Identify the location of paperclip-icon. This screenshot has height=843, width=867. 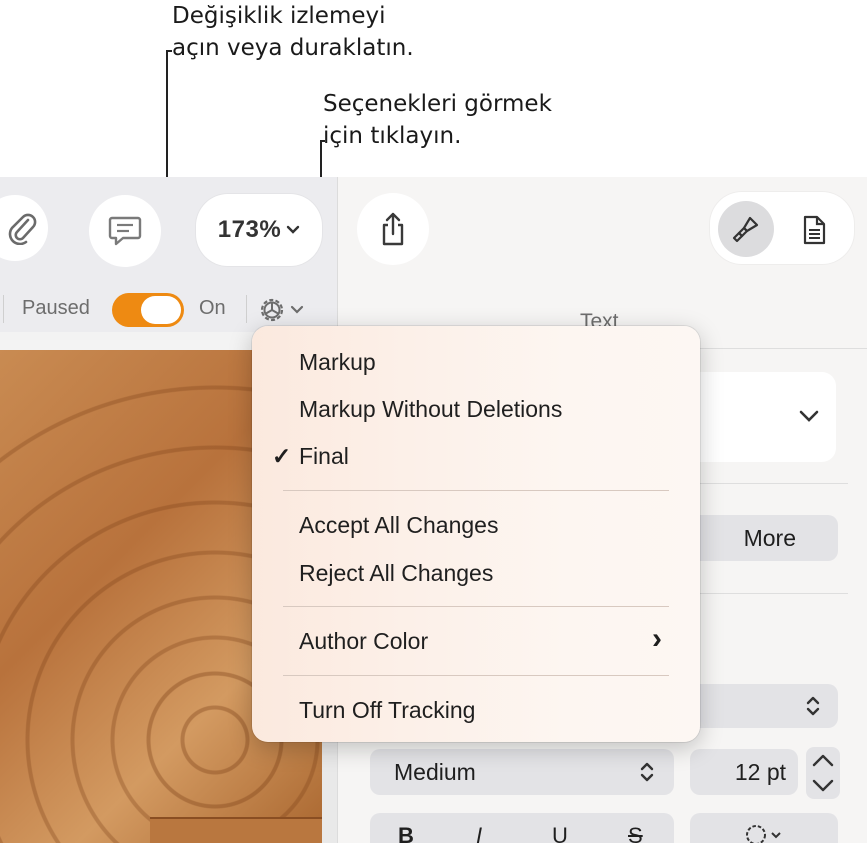
(22, 229).